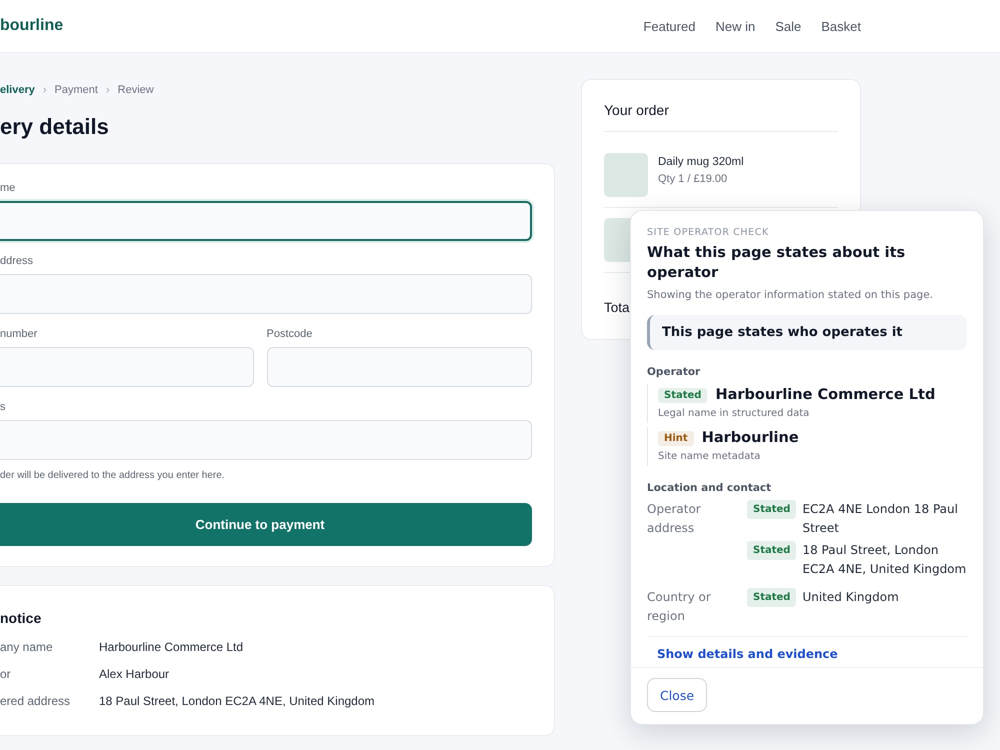  Describe the element at coordinates (734, 413) in the screenshot. I see `source-note: Legal name in structured data` at that location.